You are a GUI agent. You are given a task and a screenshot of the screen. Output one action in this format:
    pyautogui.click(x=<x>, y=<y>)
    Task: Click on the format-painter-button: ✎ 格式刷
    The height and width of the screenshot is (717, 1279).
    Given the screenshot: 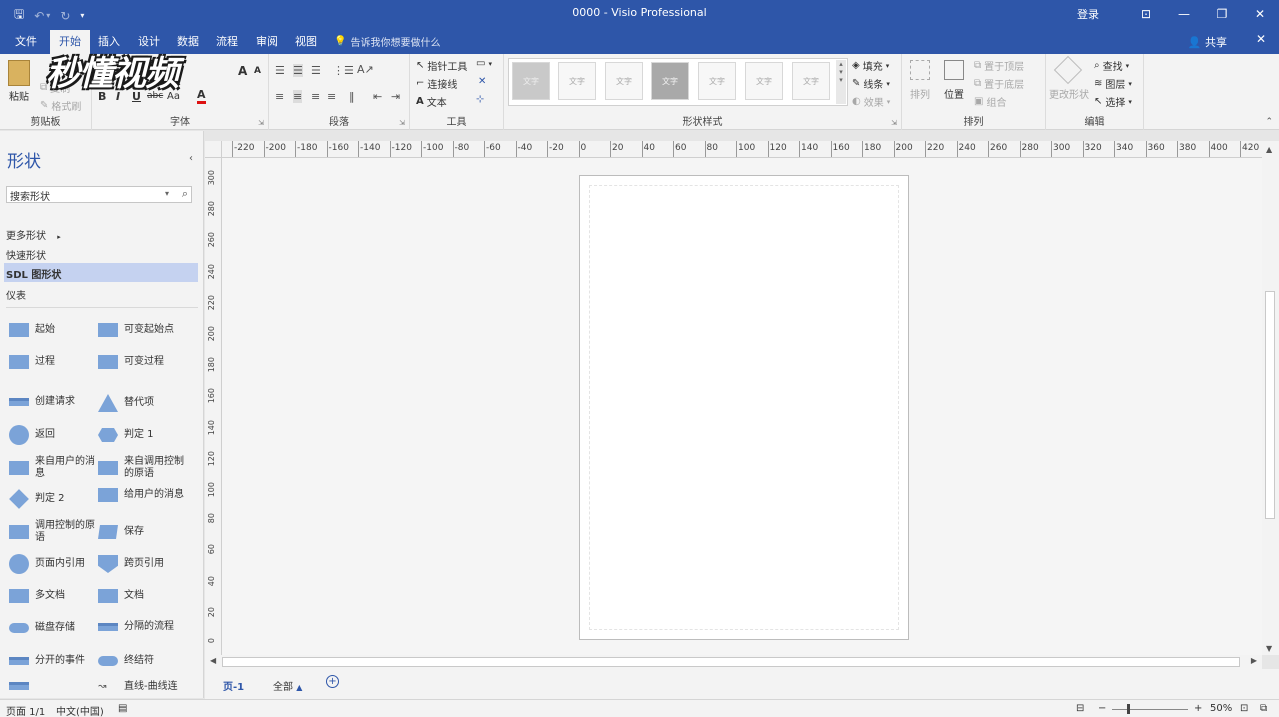 What is the action you would take?
    pyautogui.click(x=60, y=105)
    